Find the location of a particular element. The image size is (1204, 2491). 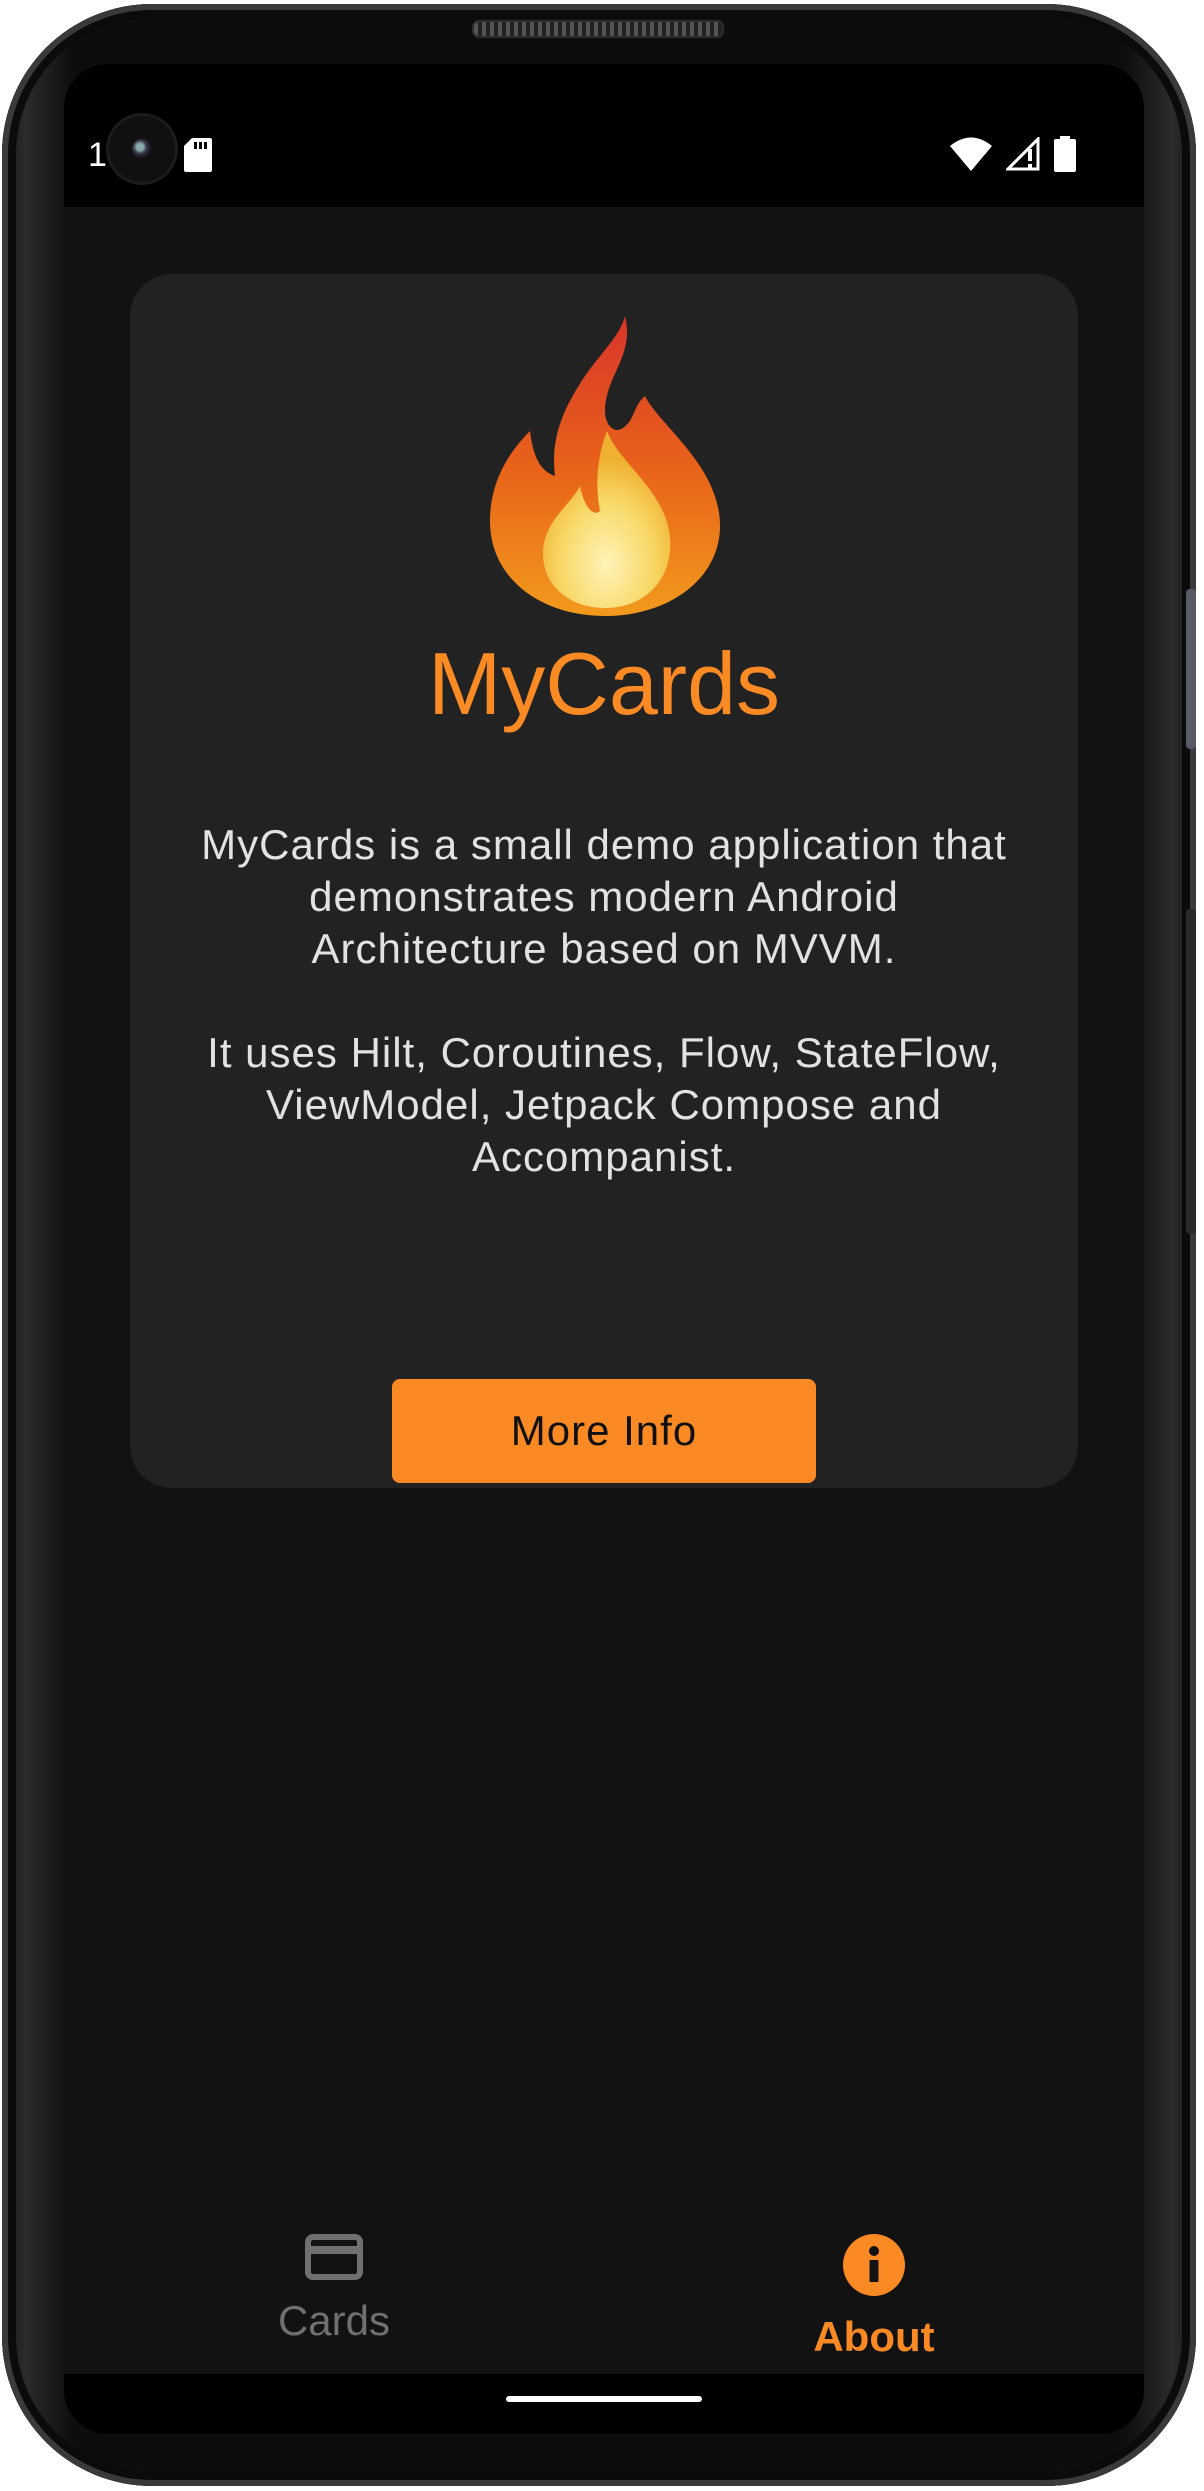

nav-item-about: About is located at coordinates (874, 2299).